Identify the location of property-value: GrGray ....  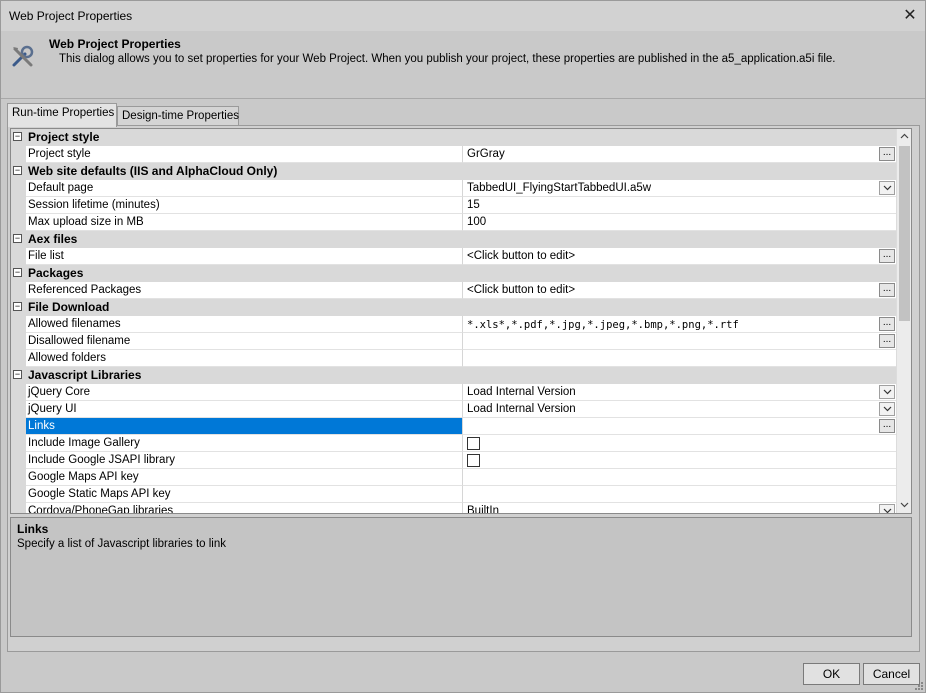
(680, 154).